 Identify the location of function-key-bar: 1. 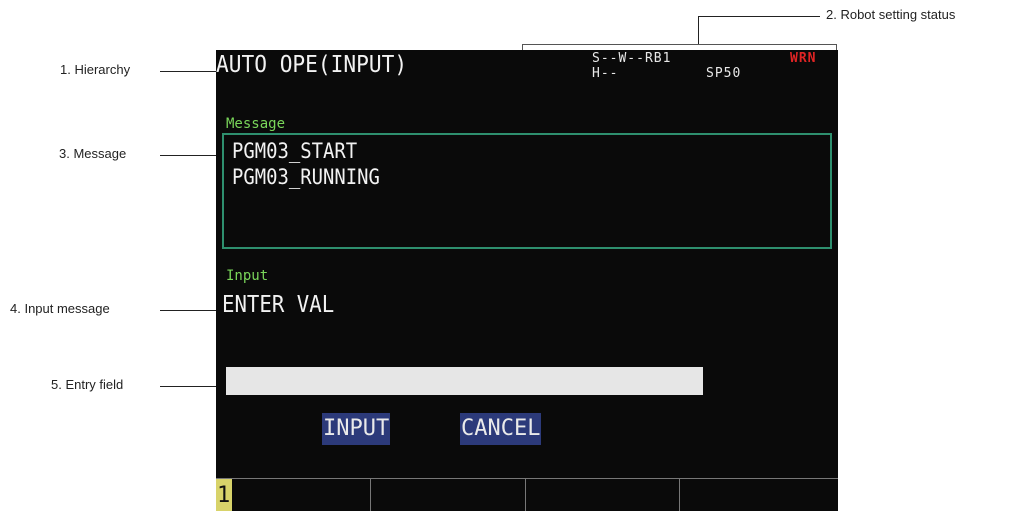
(527, 494).